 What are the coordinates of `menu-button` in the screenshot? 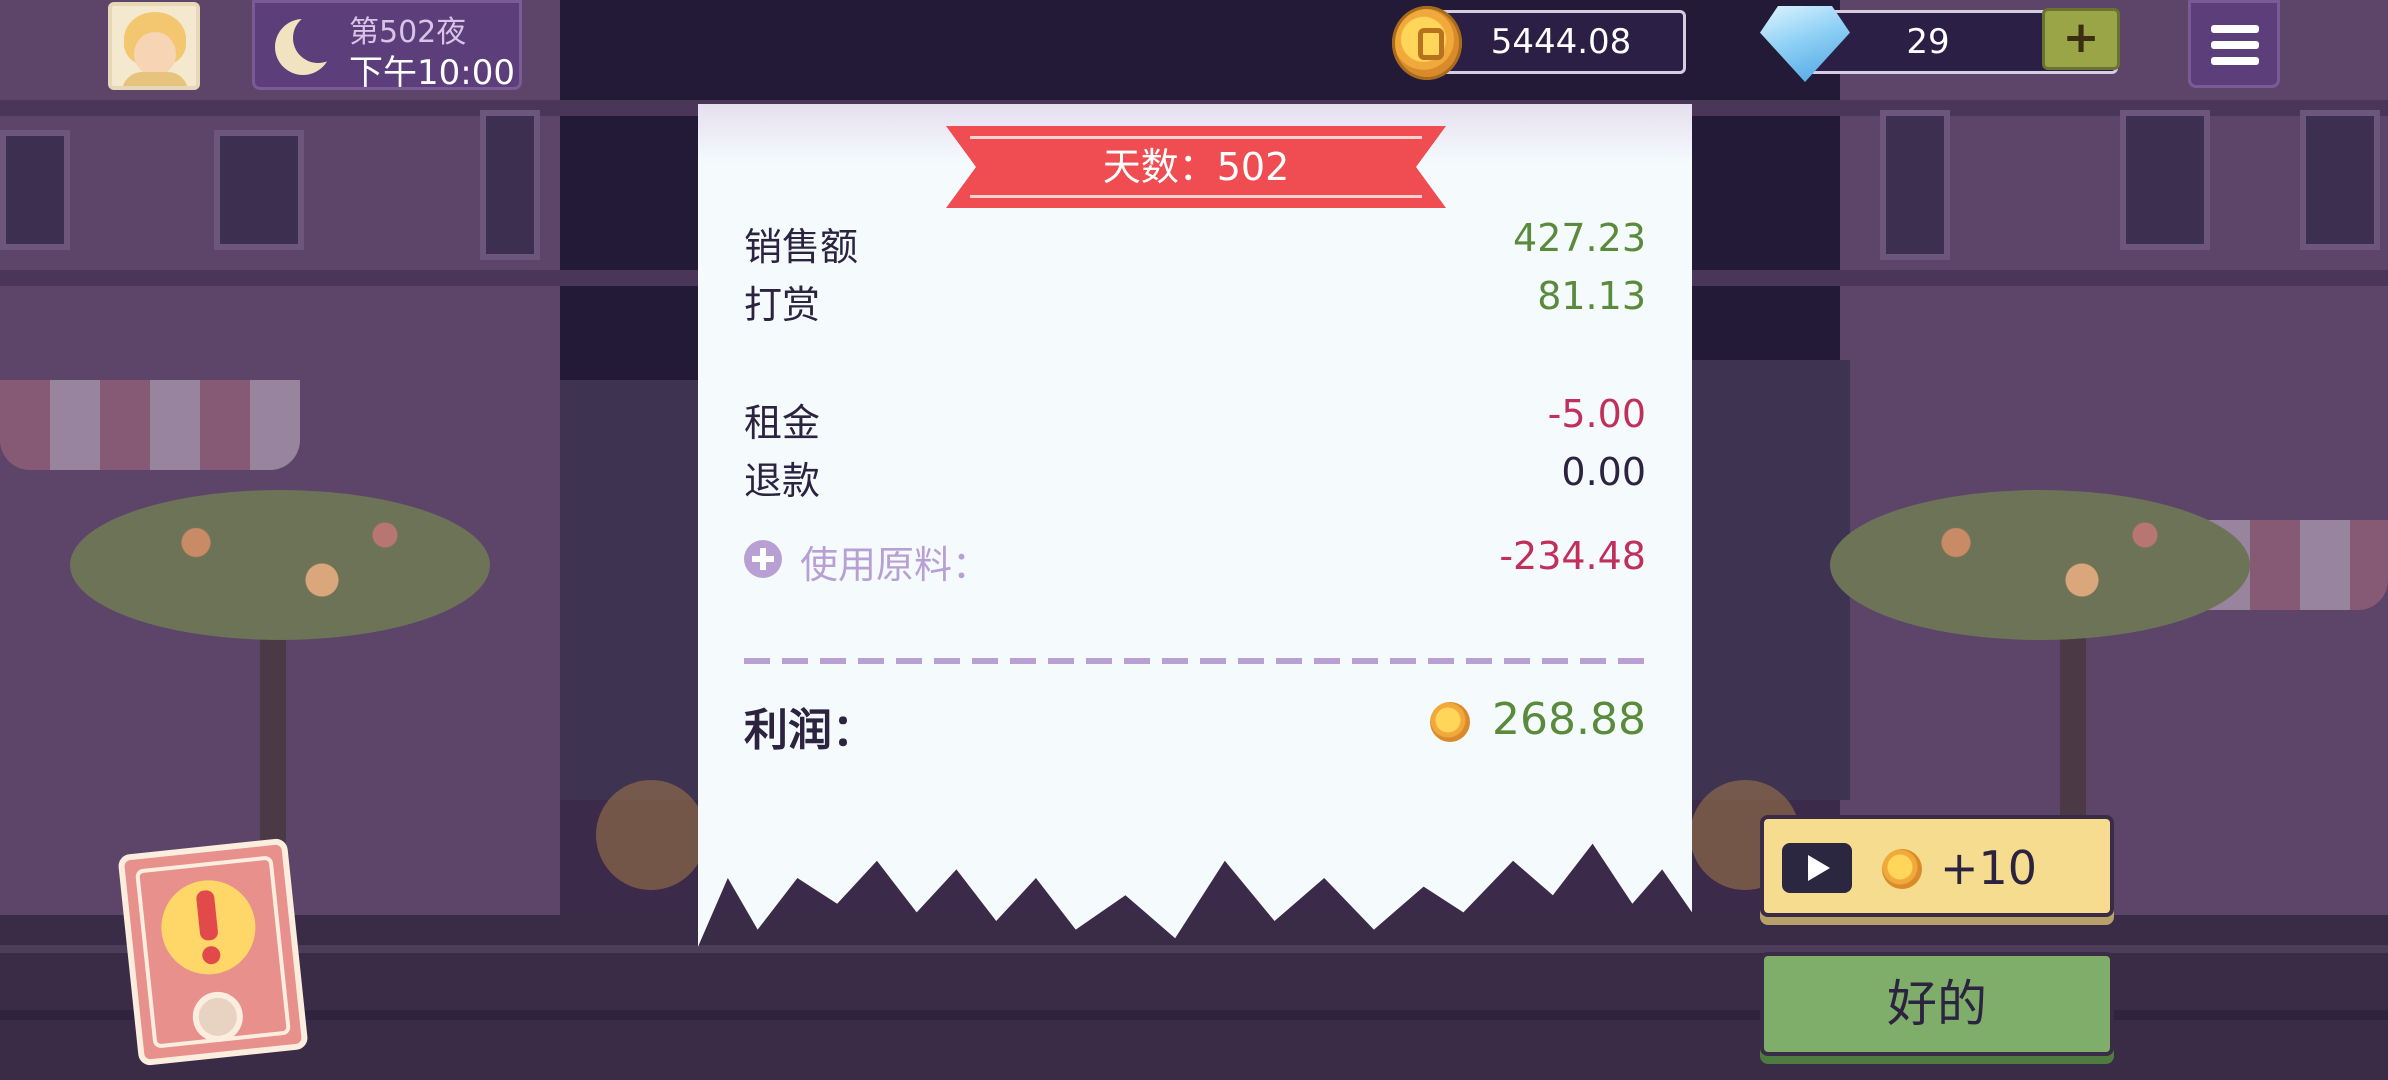 It's located at (2234, 44).